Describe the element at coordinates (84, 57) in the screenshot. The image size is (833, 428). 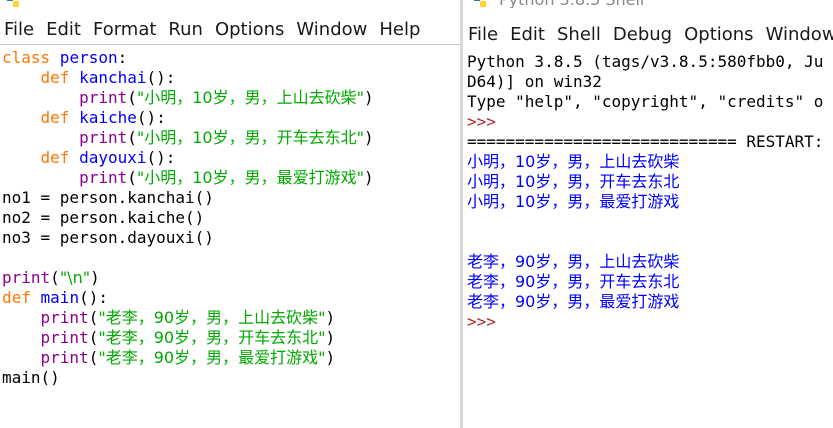
I see `definition-name: person` at that location.